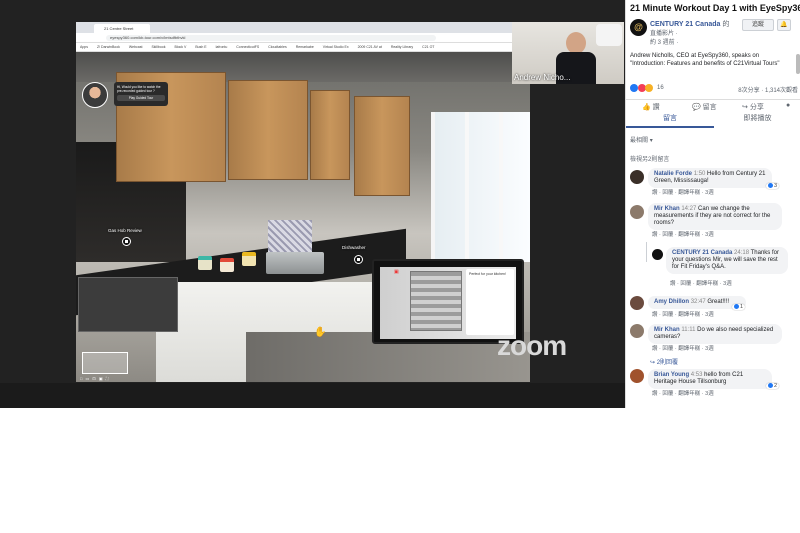  I want to click on reaction-summary: 16 8次分享 · 1,314次觀看, so click(714, 89).